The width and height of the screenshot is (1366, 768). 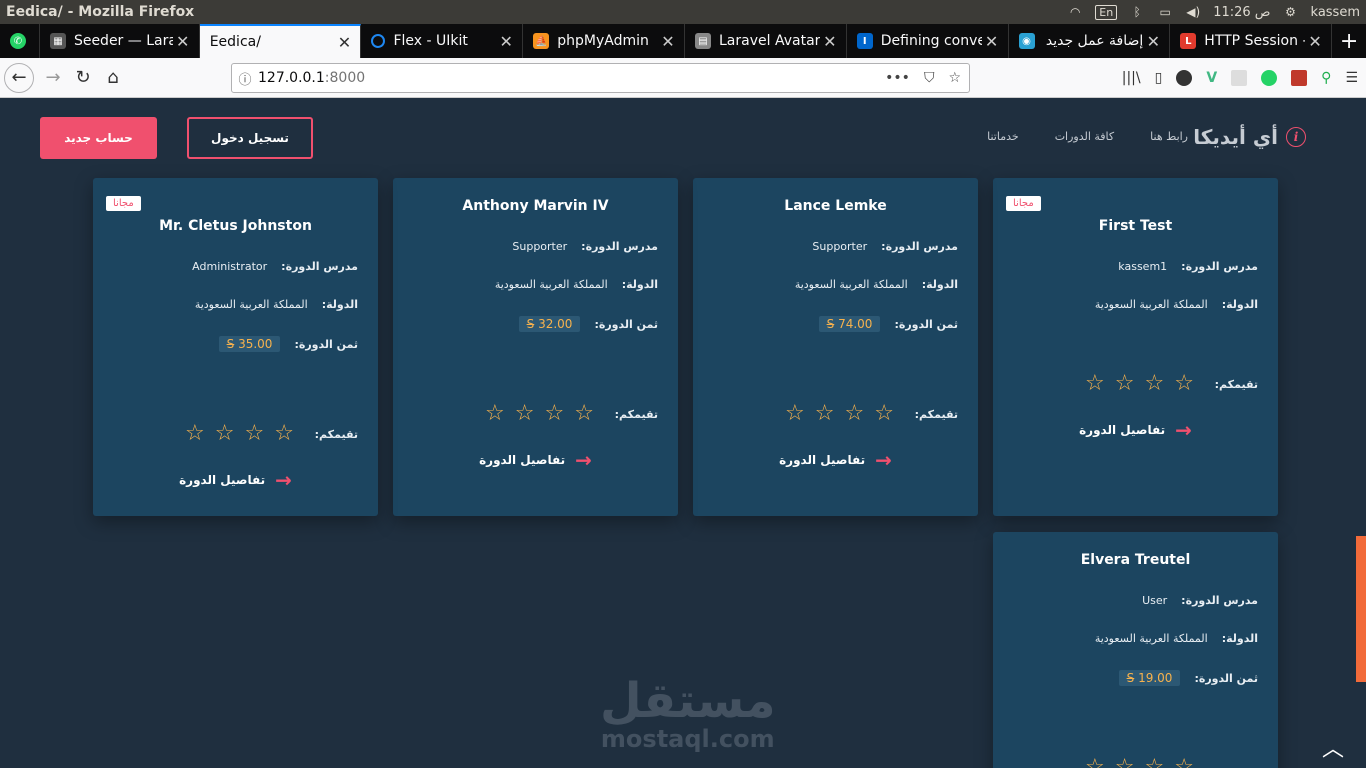 What do you see at coordinates (639, 284) in the screenshot?
I see `country-label: الدولة:` at bounding box center [639, 284].